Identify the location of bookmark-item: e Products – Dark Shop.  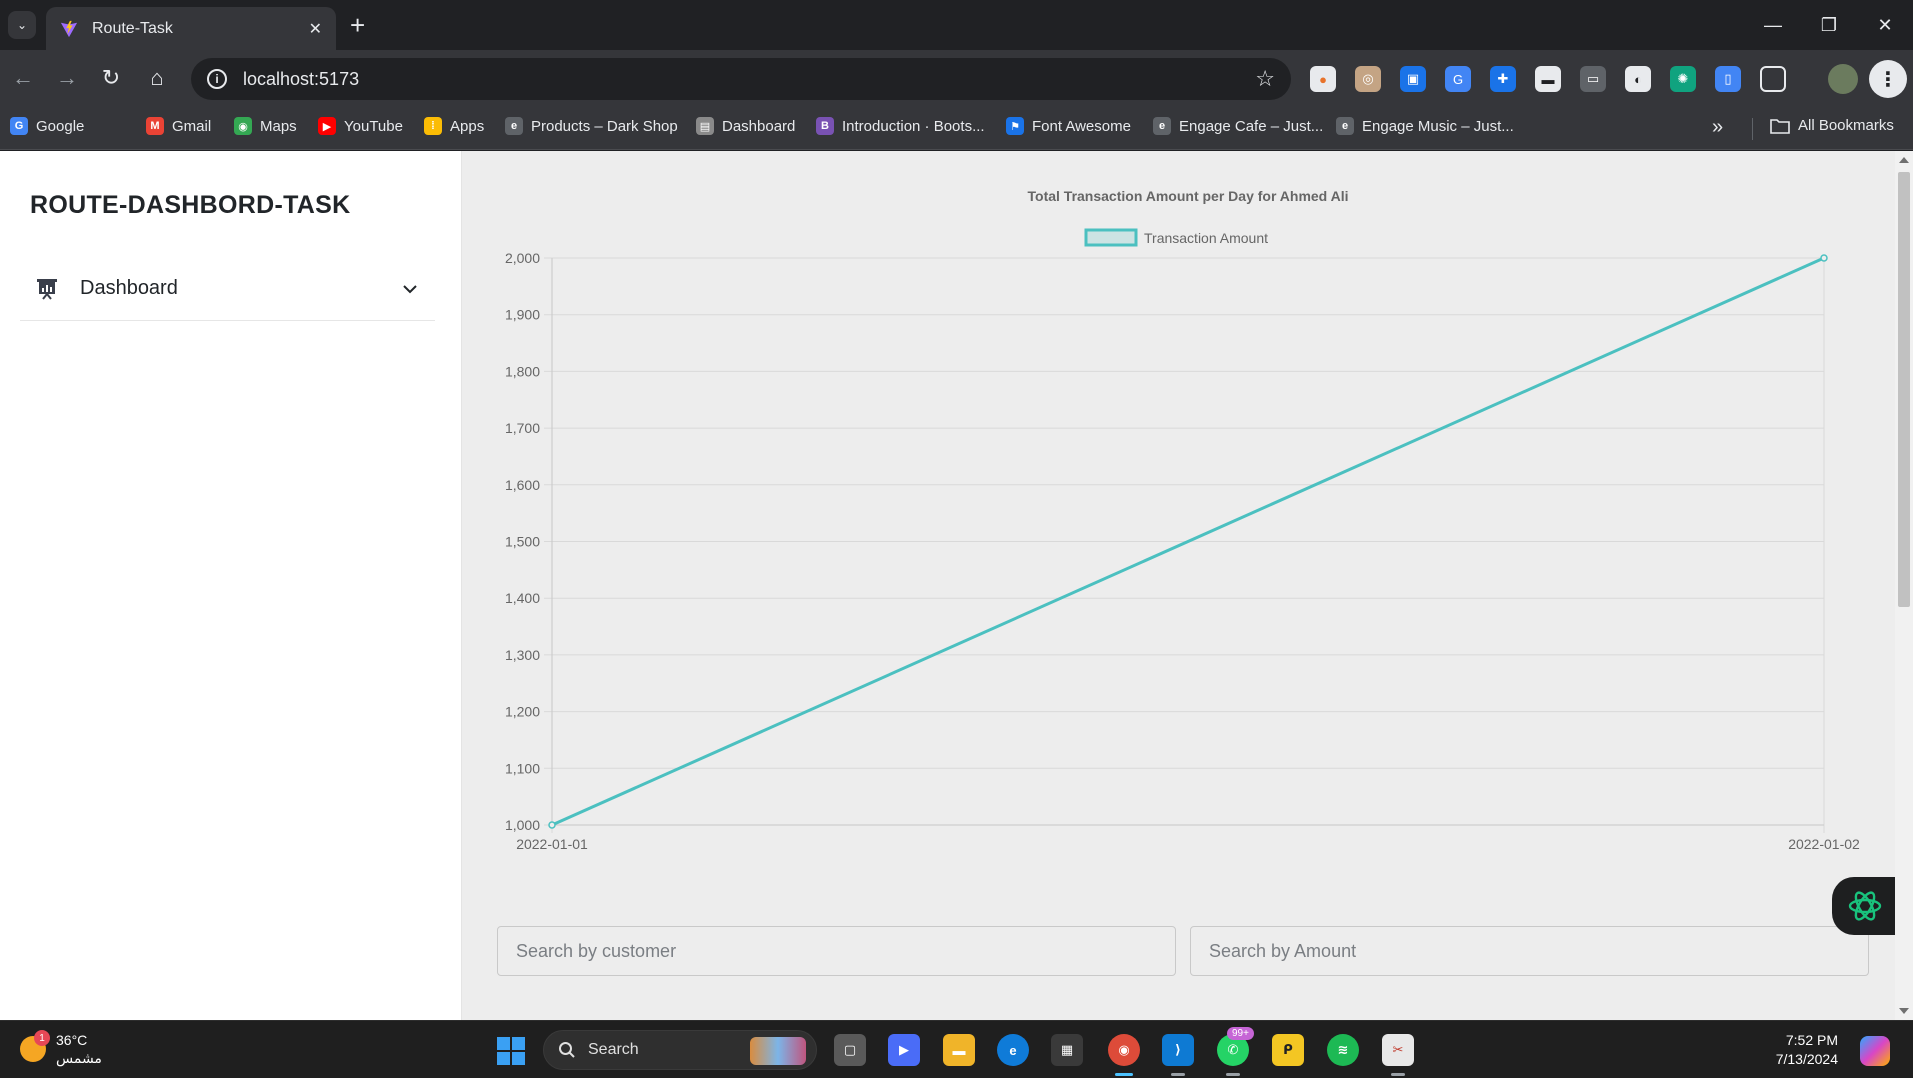
(591, 126).